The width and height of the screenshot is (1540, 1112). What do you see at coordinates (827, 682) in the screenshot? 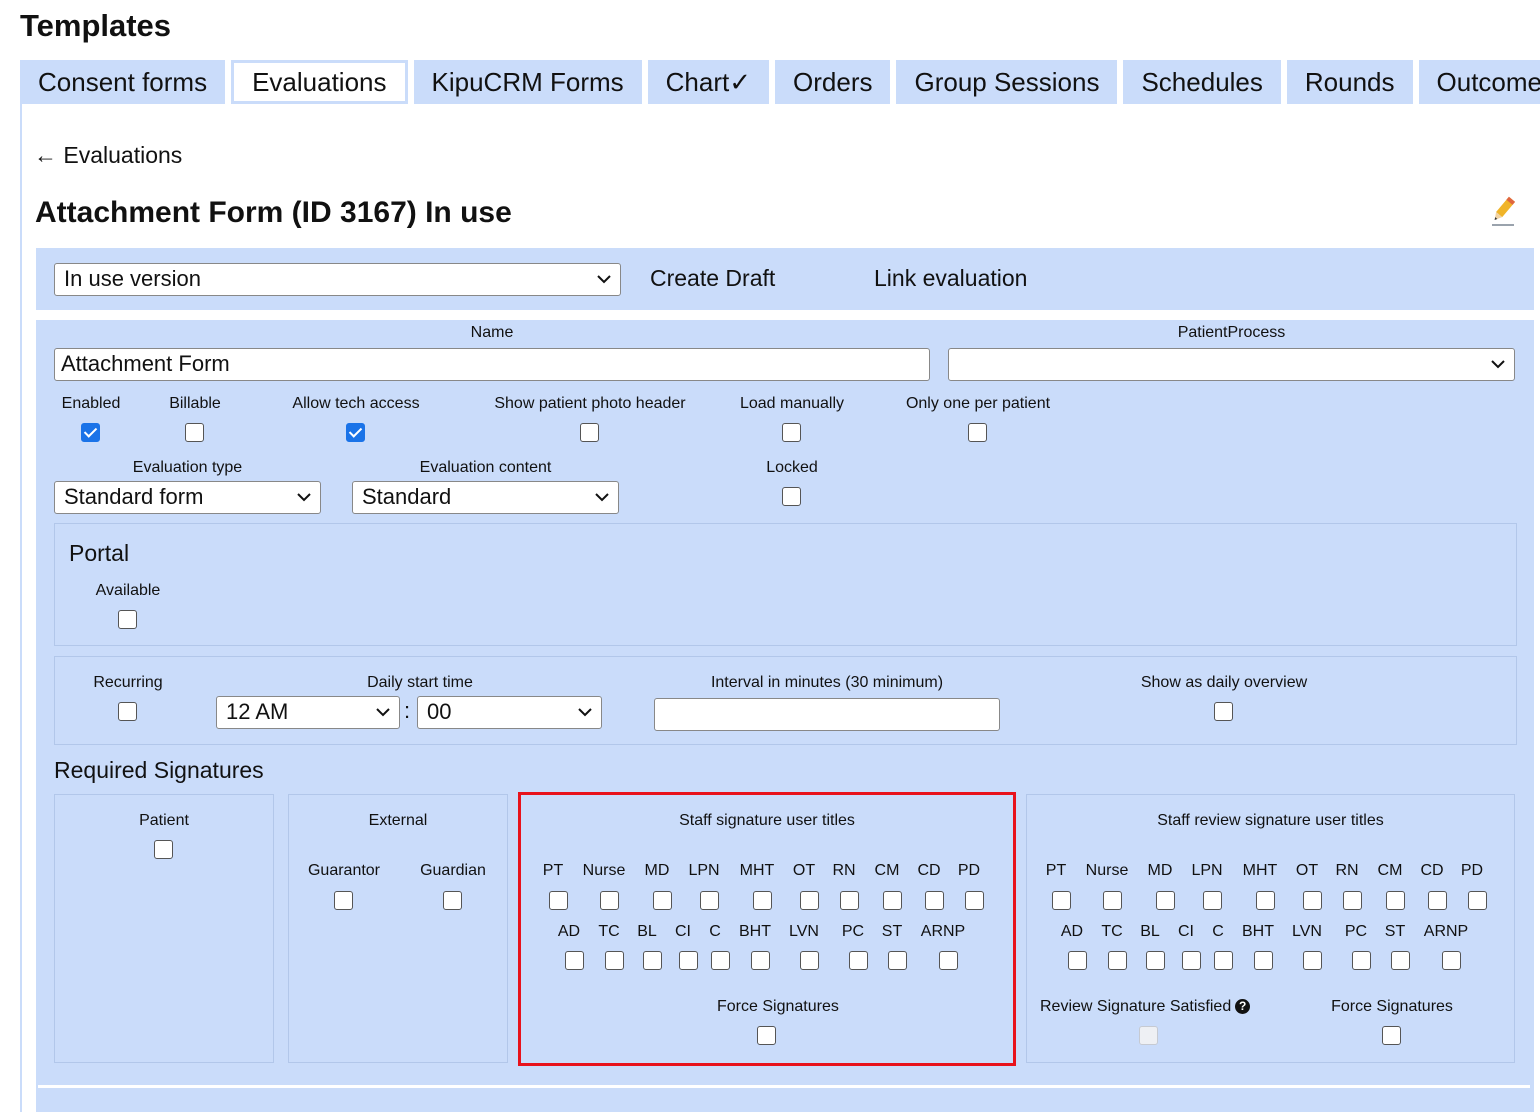
I see `interval-label: Interval in minutes (30 minimum)` at bounding box center [827, 682].